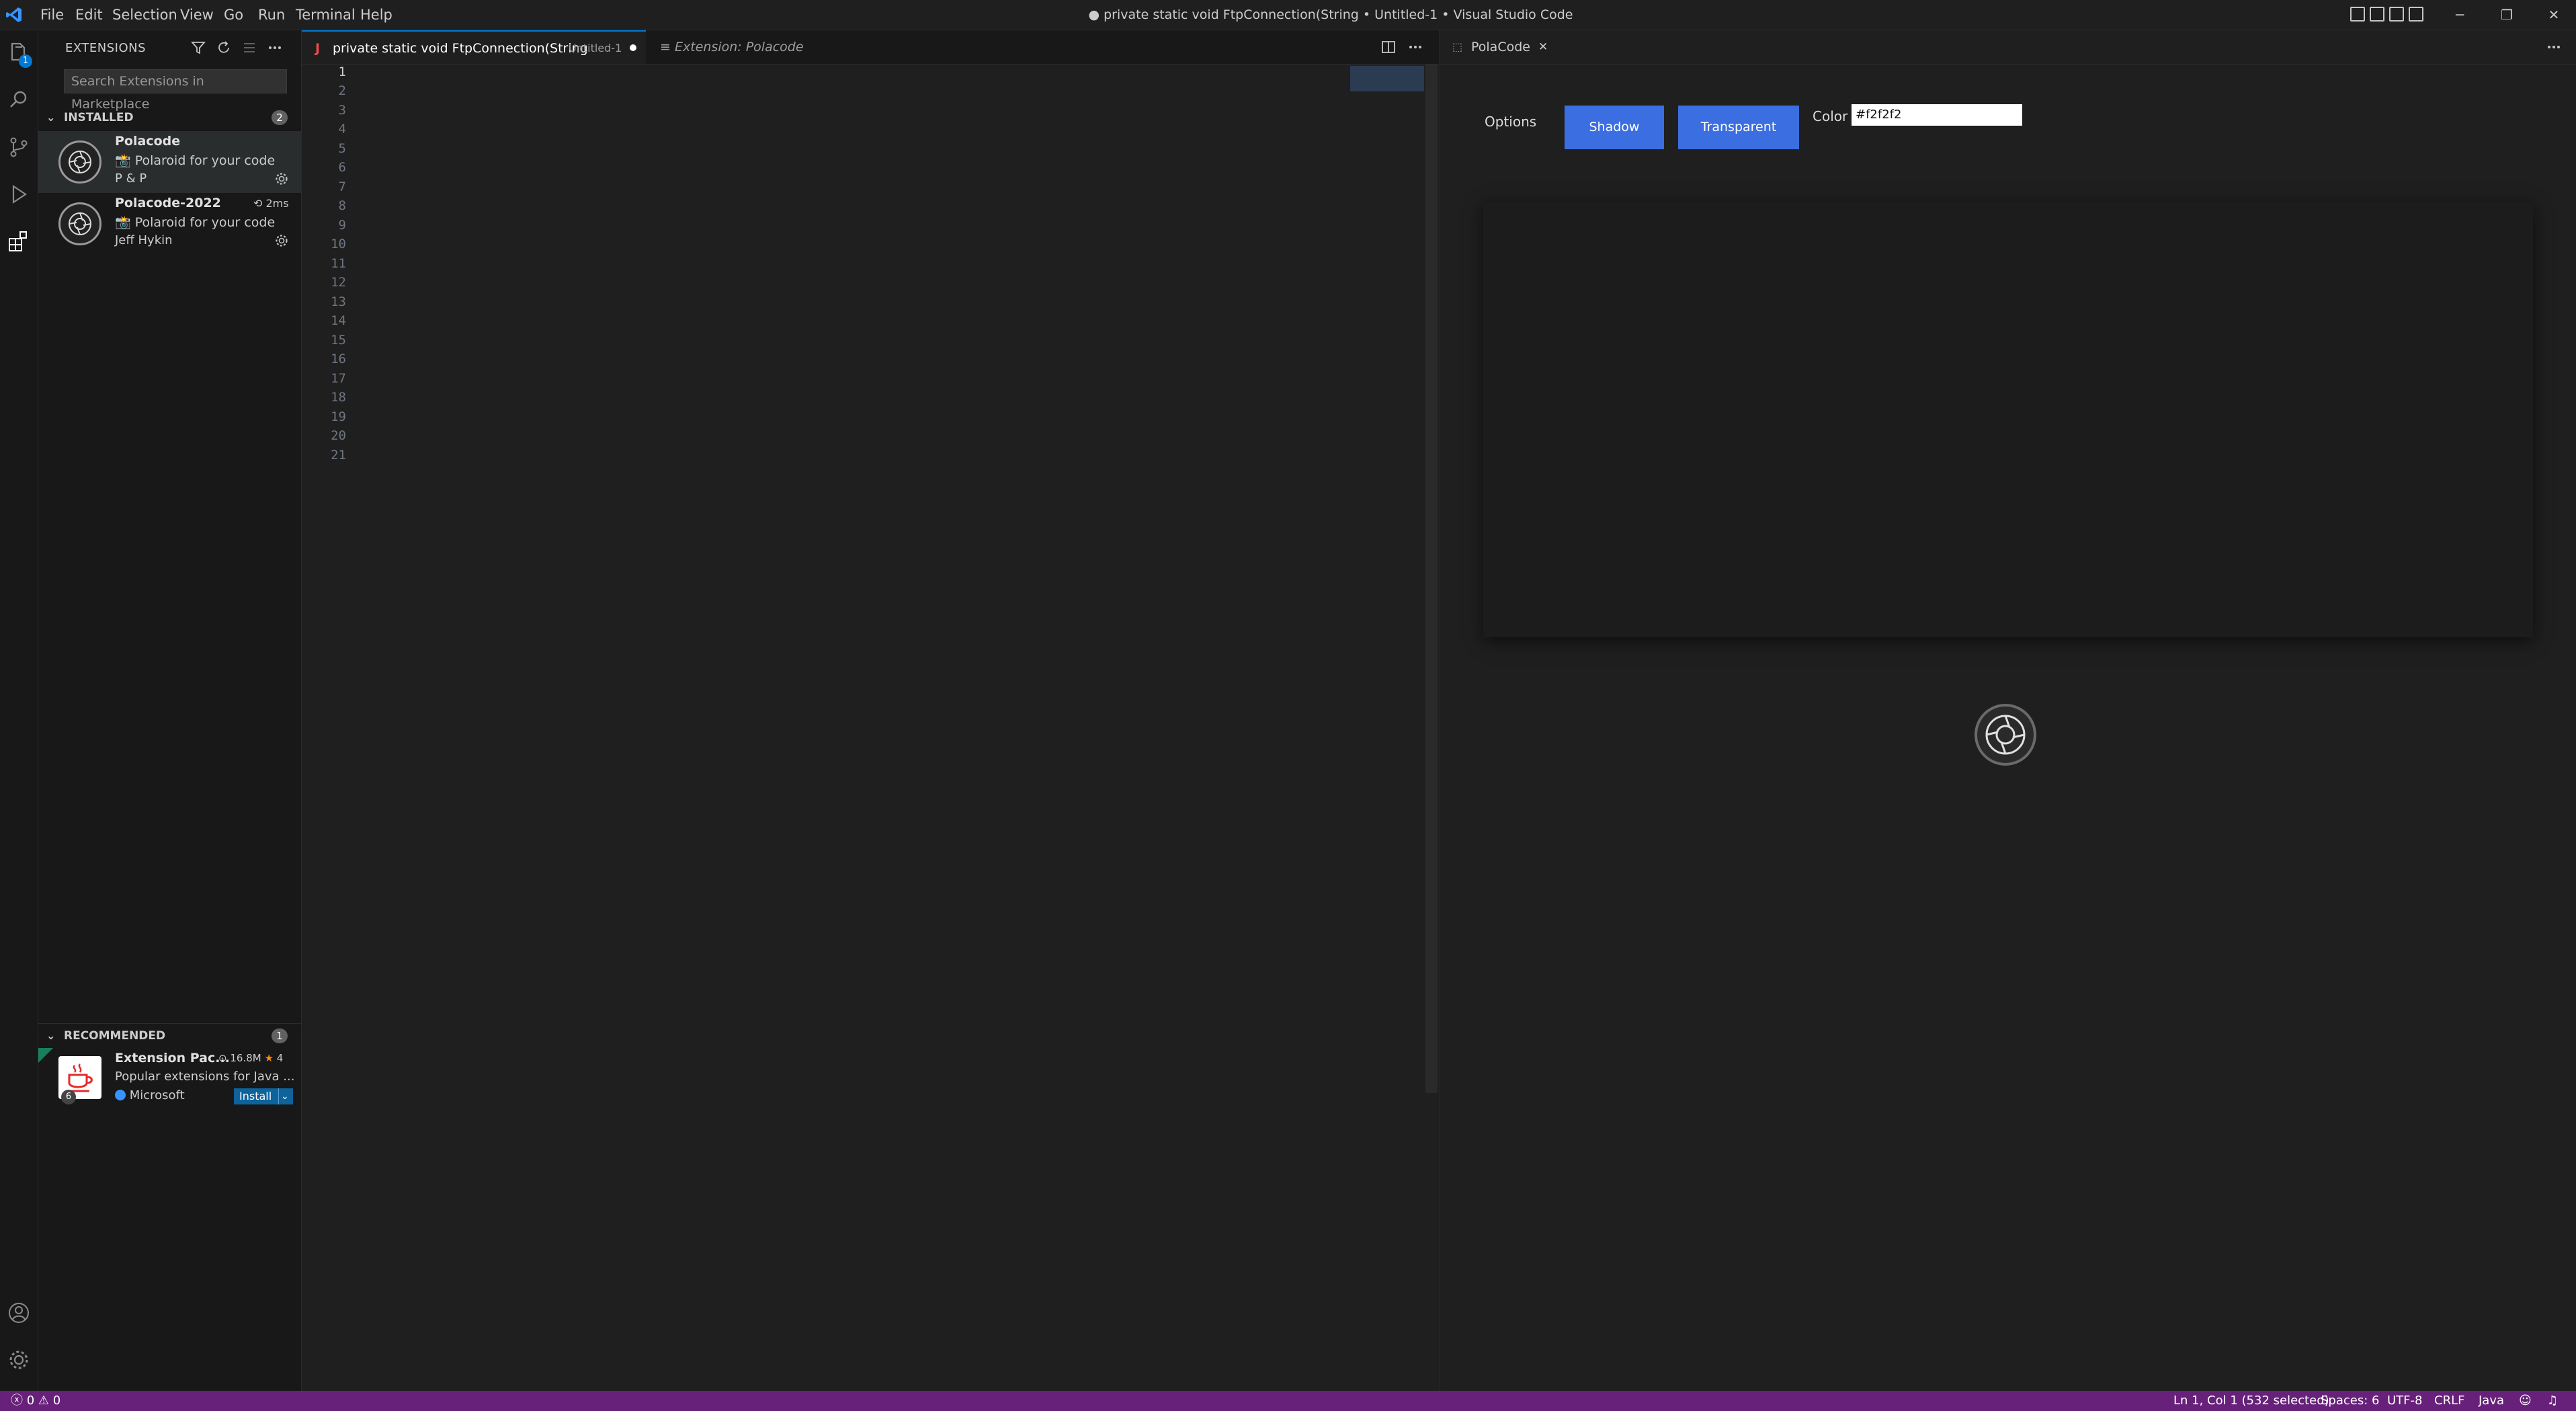 The width and height of the screenshot is (2576, 1411). What do you see at coordinates (342, 110) in the screenshot?
I see `line-number: 3` at bounding box center [342, 110].